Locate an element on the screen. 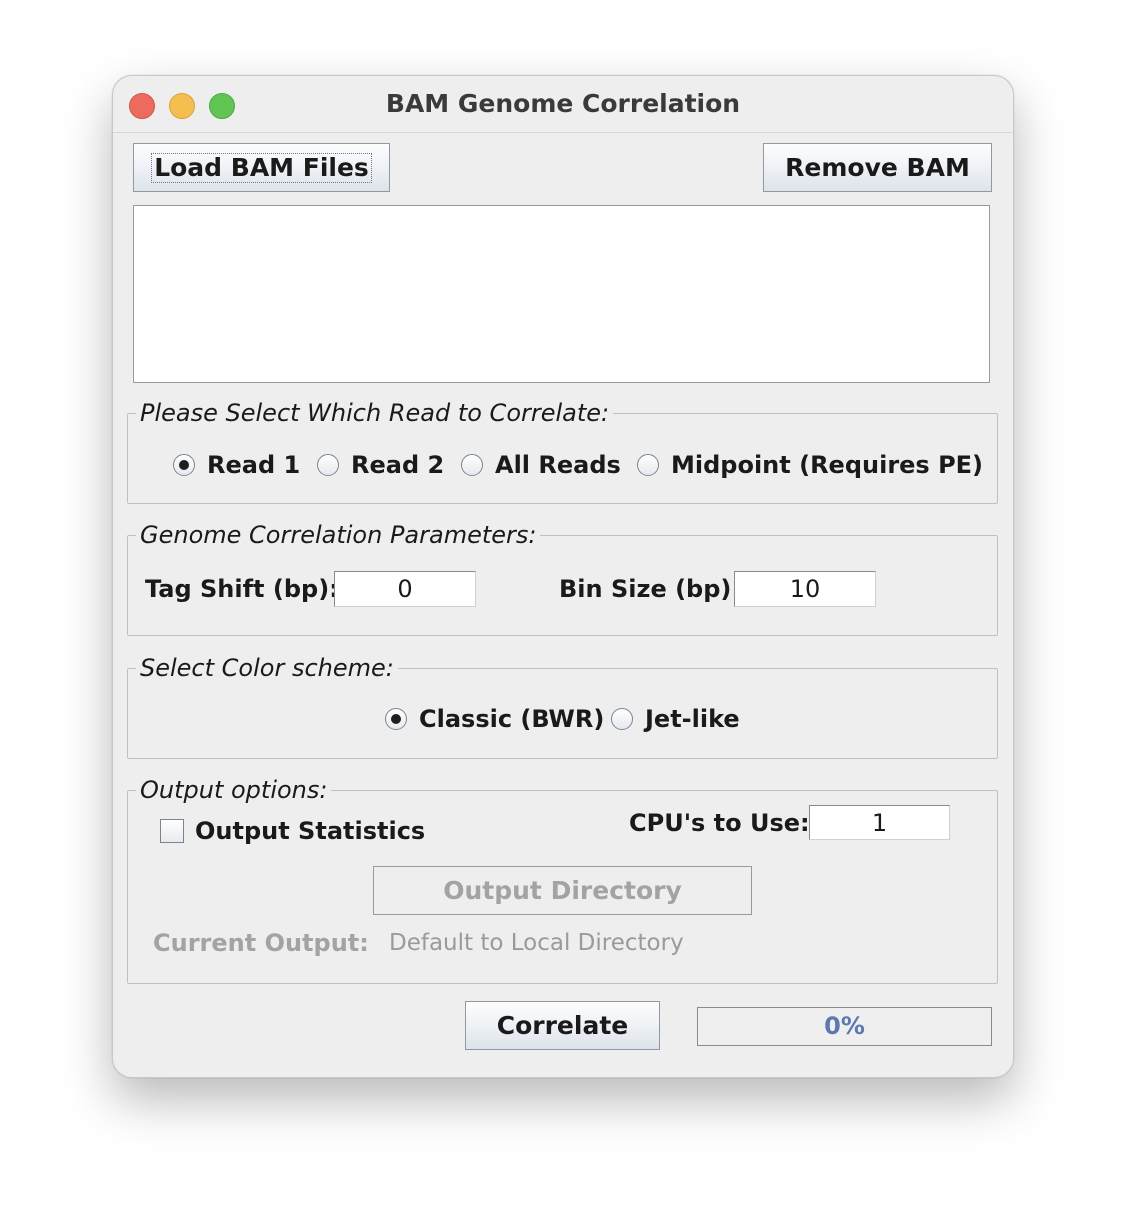  output-options-legend: Output options: is located at coordinates (234, 790).